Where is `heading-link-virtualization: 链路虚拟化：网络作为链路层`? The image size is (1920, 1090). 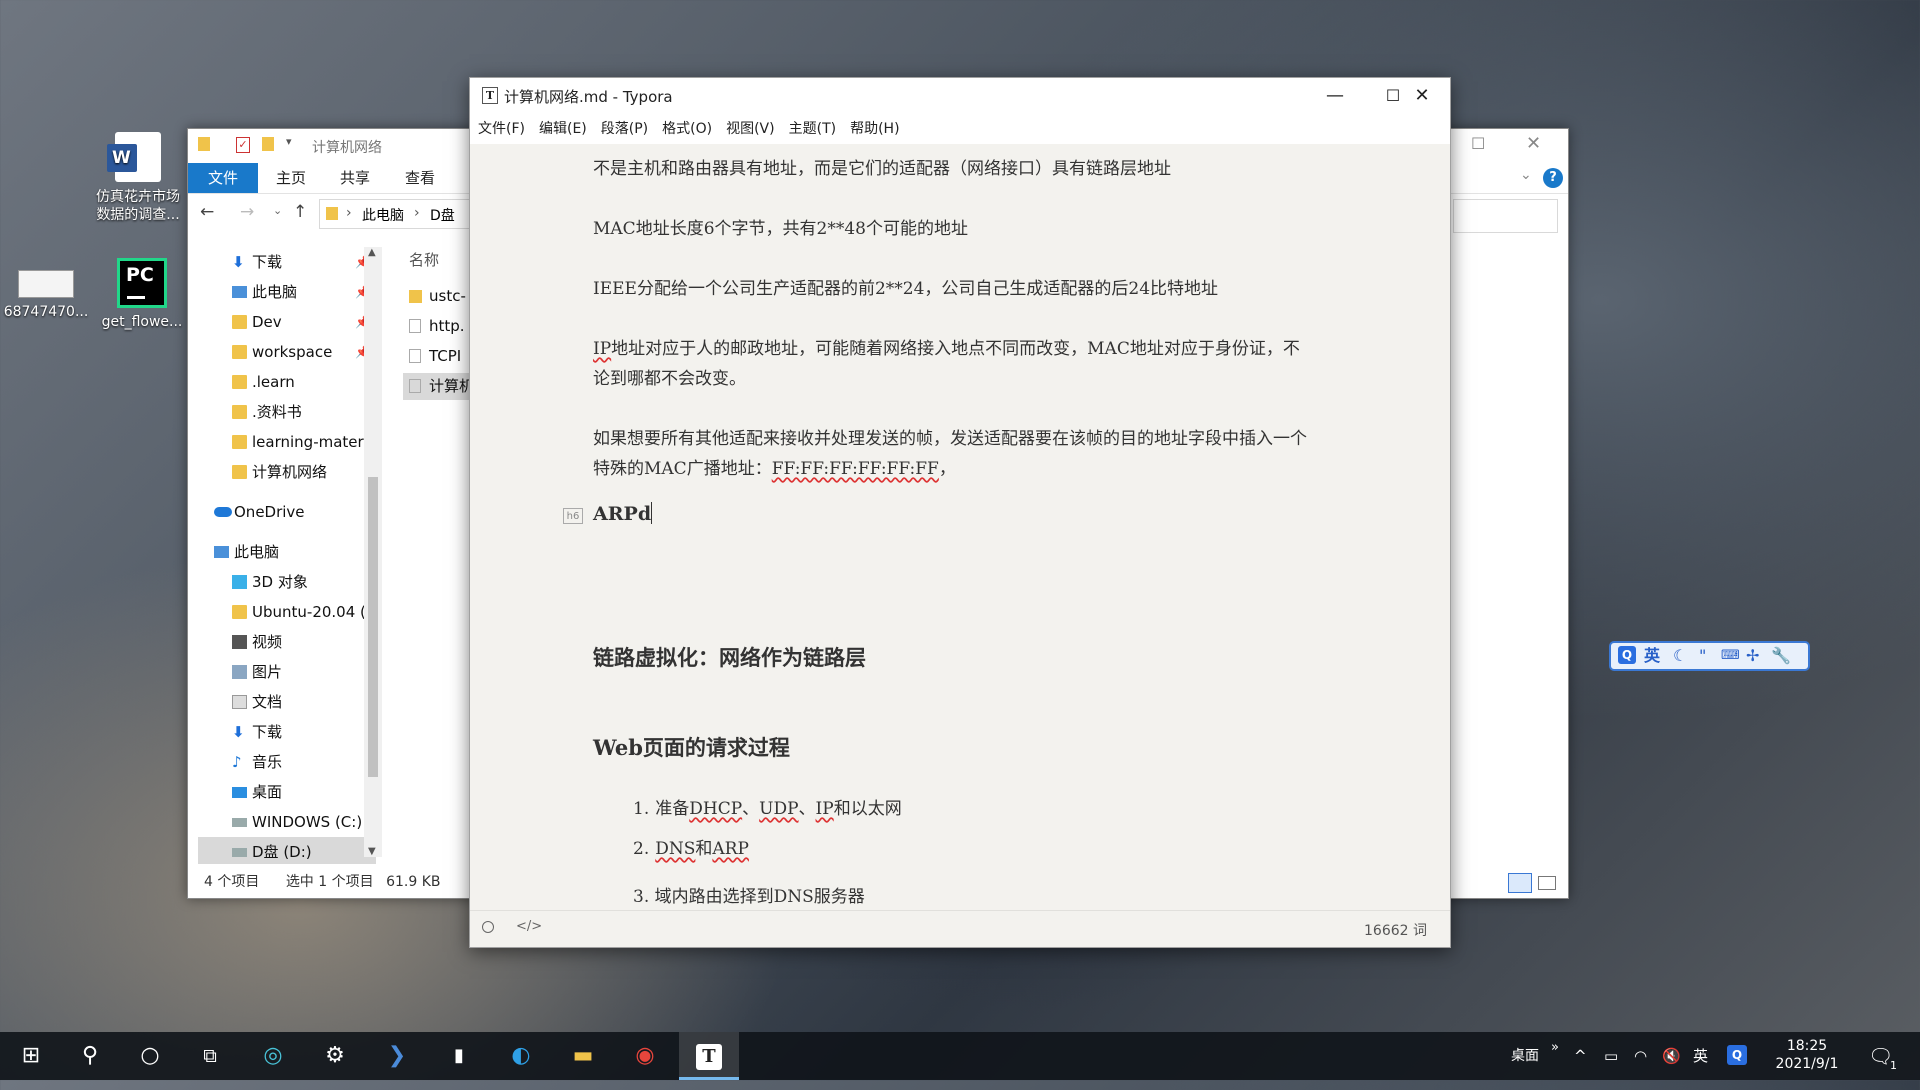 heading-link-virtualization: 链路虚拟化：网络作为链路层 is located at coordinates (729, 657).